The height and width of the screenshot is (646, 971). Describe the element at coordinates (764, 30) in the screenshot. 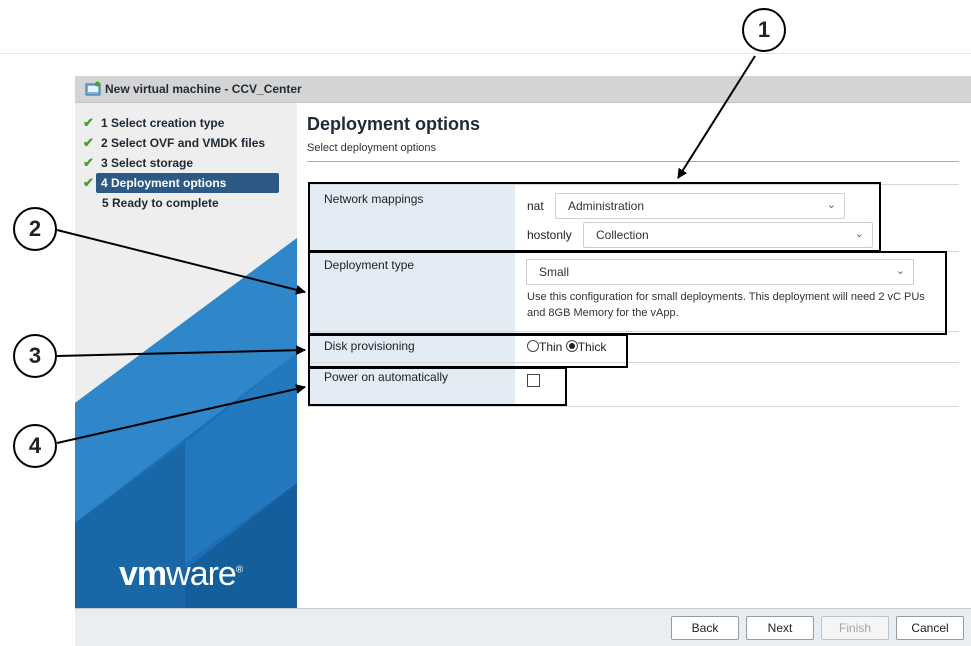

I see `callout-1: 1` at that location.